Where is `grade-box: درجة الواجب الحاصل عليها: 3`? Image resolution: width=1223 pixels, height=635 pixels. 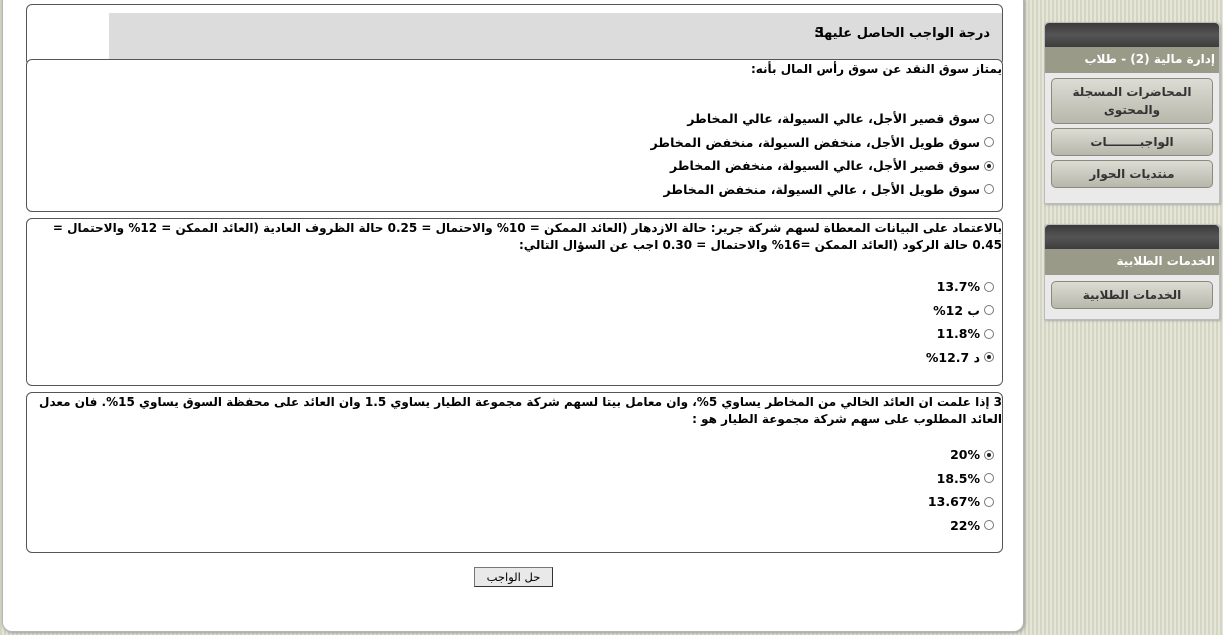 grade-box: درجة الواجب الحاصل عليها: 3 is located at coordinates (514, 35).